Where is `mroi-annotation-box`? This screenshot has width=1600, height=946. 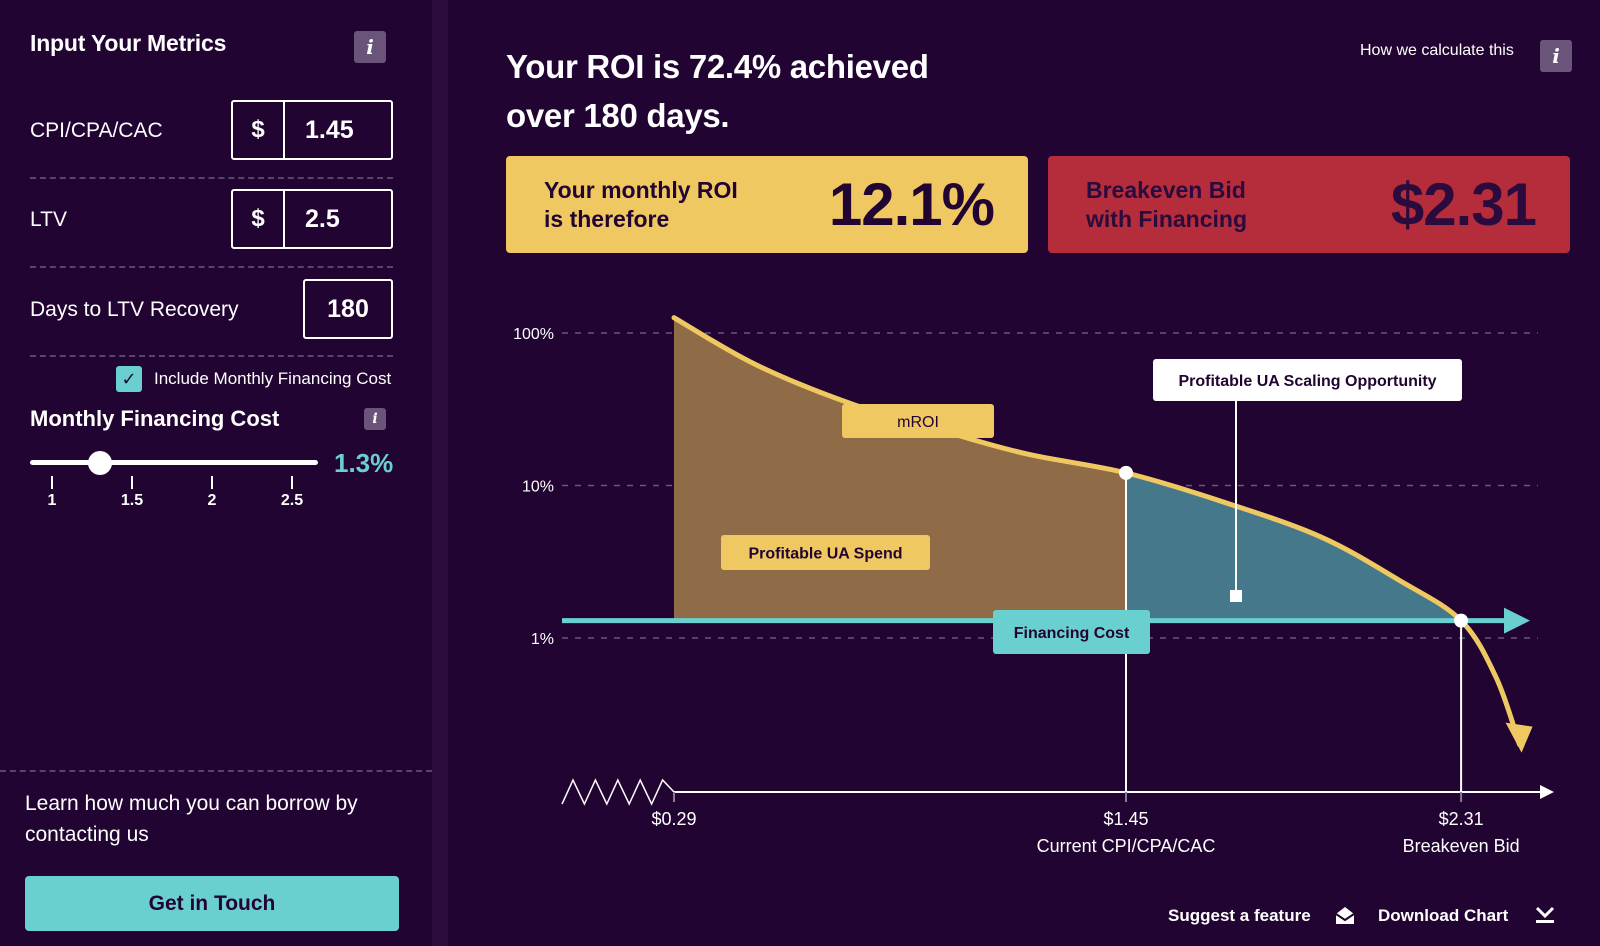
mroi-annotation-box is located at coordinates (918, 421).